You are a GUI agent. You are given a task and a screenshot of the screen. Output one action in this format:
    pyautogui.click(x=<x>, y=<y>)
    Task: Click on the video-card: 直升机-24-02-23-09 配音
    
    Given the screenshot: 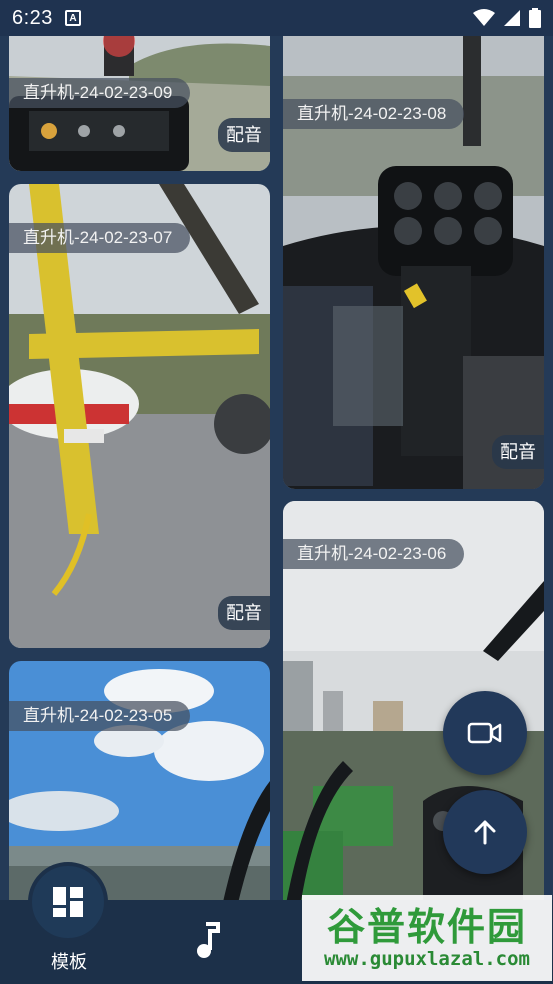 What is the action you would take?
    pyautogui.click(x=139, y=103)
    